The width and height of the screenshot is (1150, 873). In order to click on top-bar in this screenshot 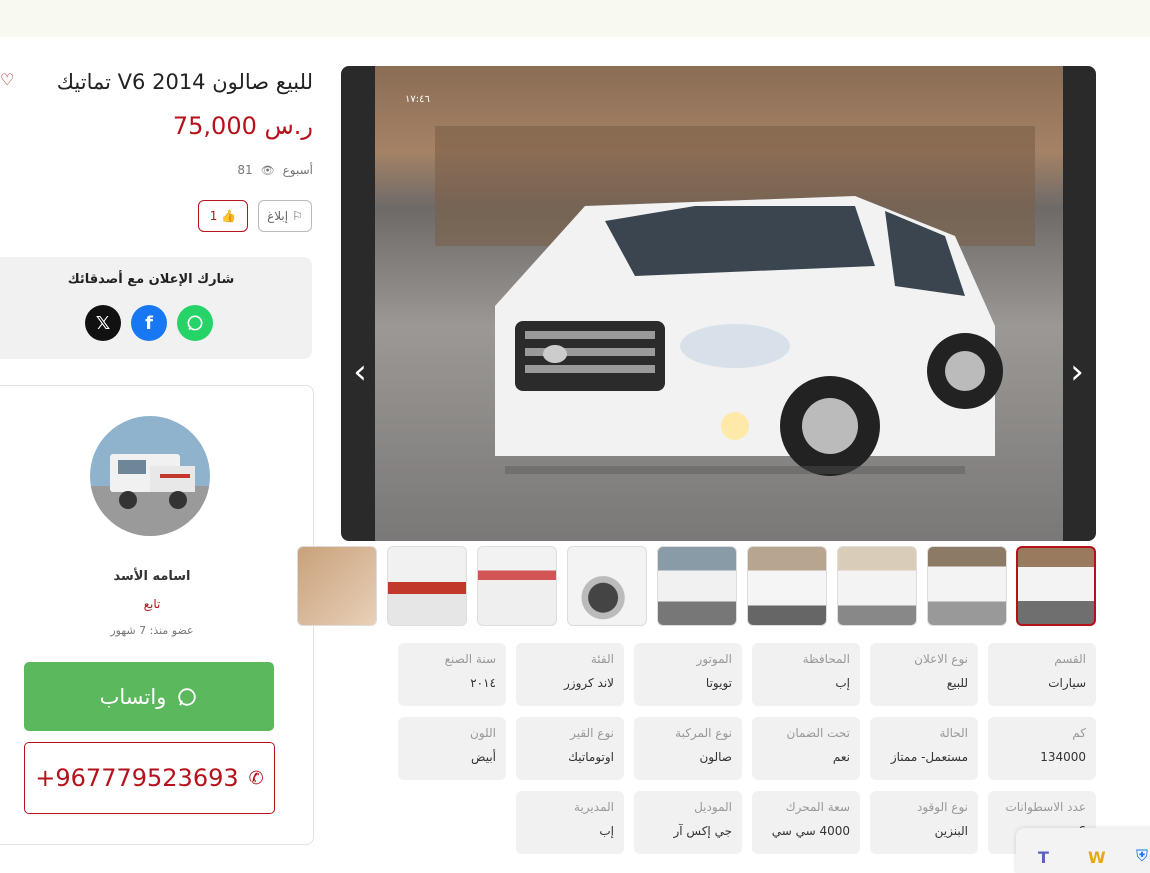, I will do `click(575, 18)`.